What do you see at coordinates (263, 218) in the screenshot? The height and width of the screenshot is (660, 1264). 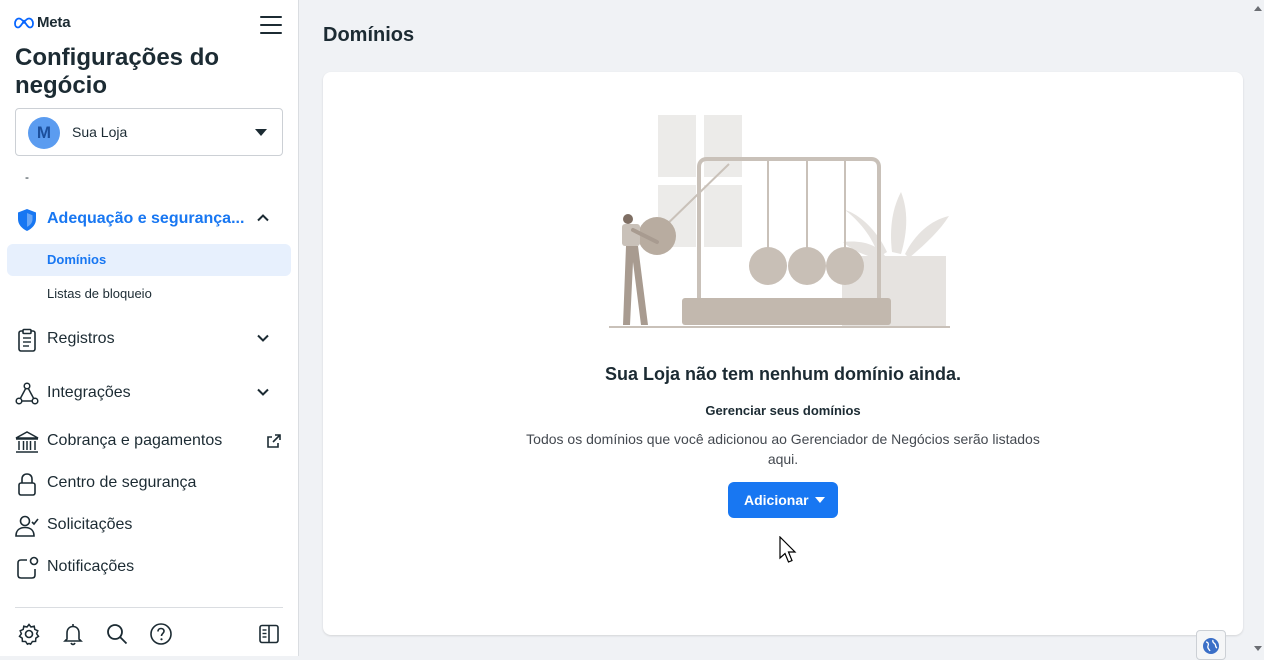 I see `chevron-up-icon` at bounding box center [263, 218].